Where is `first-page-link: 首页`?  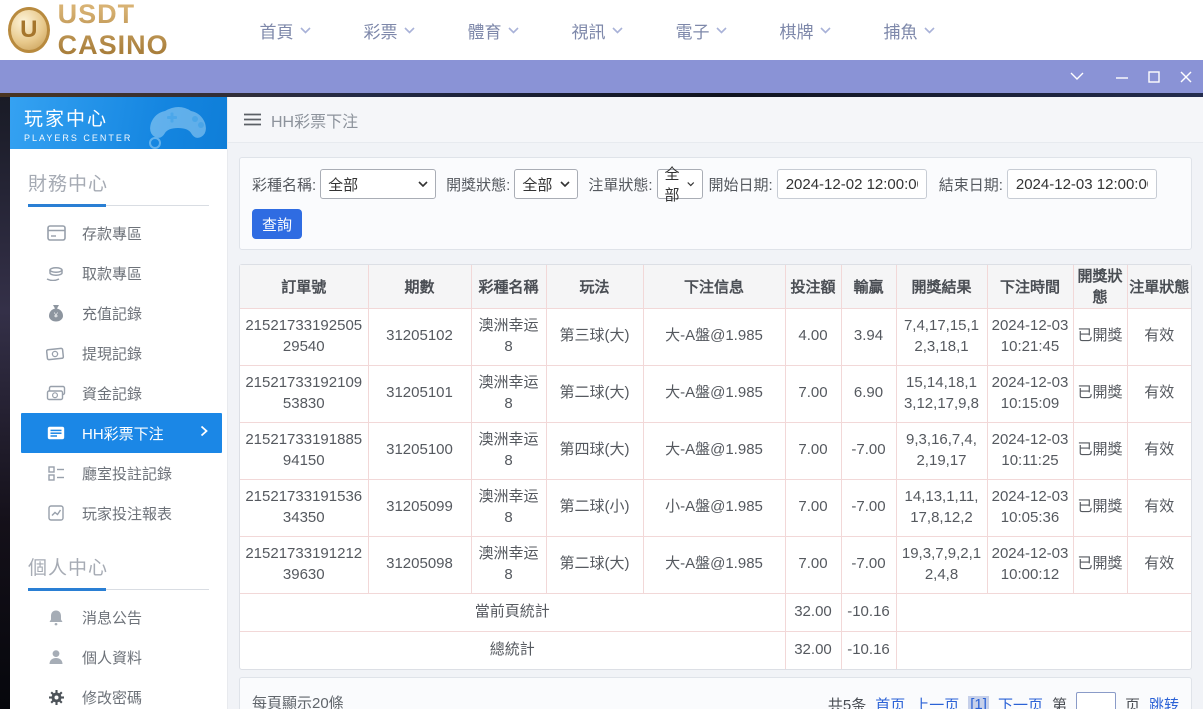
first-page-link: 首页 is located at coordinates (890, 701).